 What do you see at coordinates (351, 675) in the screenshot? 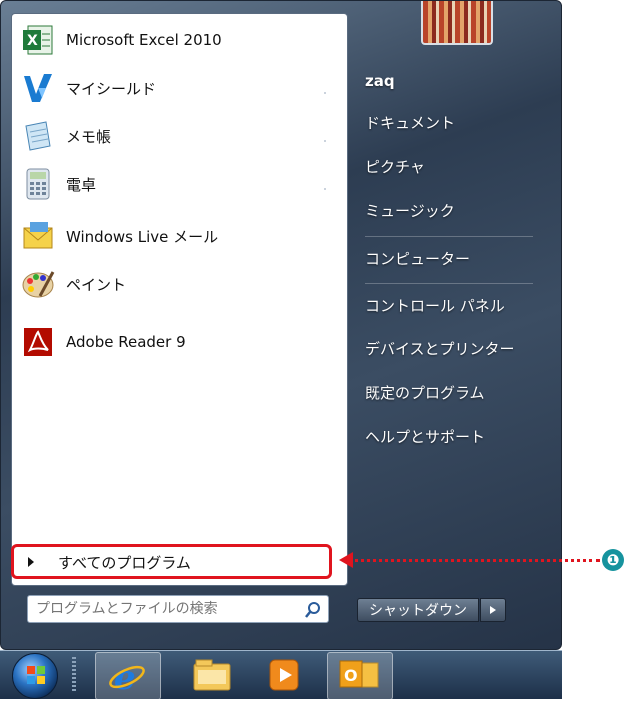
I see `svg-text: O` at bounding box center [351, 675].